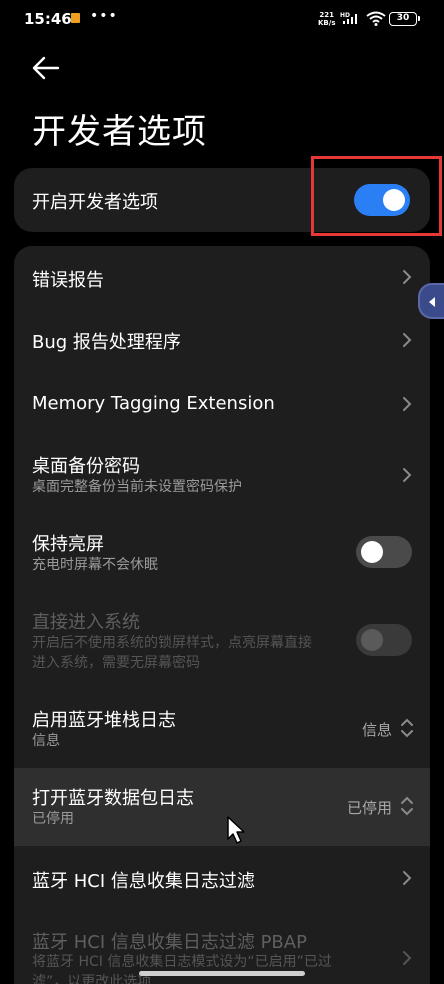 The width and height of the screenshot is (444, 984). Describe the element at coordinates (327, 23) in the screenshot. I see `network-speed-unit: KB/s` at that location.